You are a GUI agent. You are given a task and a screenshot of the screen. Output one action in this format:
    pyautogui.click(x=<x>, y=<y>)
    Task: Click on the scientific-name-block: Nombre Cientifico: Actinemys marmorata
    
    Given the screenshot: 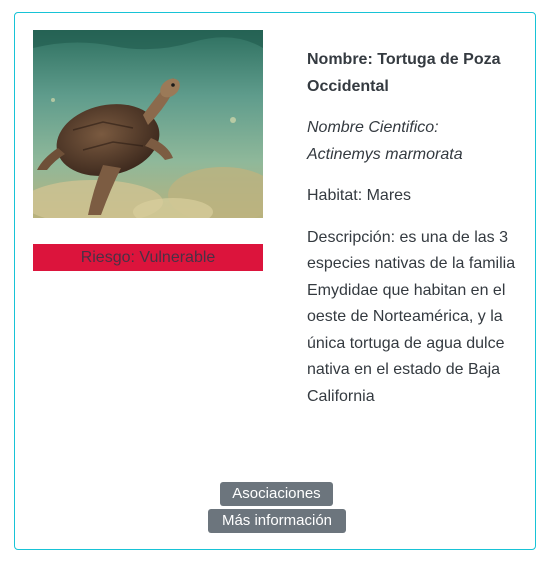 What is the action you would take?
    pyautogui.click(x=412, y=141)
    